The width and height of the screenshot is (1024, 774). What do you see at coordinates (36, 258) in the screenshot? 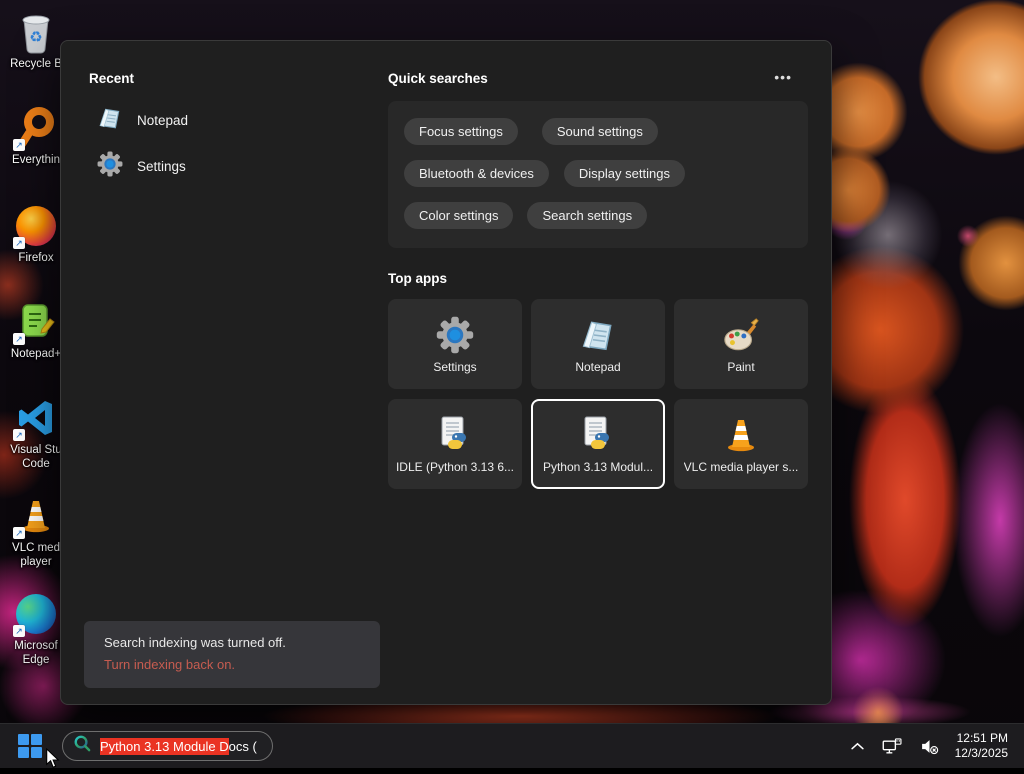
I see `desktop-icon-label: Firefox` at bounding box center [36, 258].